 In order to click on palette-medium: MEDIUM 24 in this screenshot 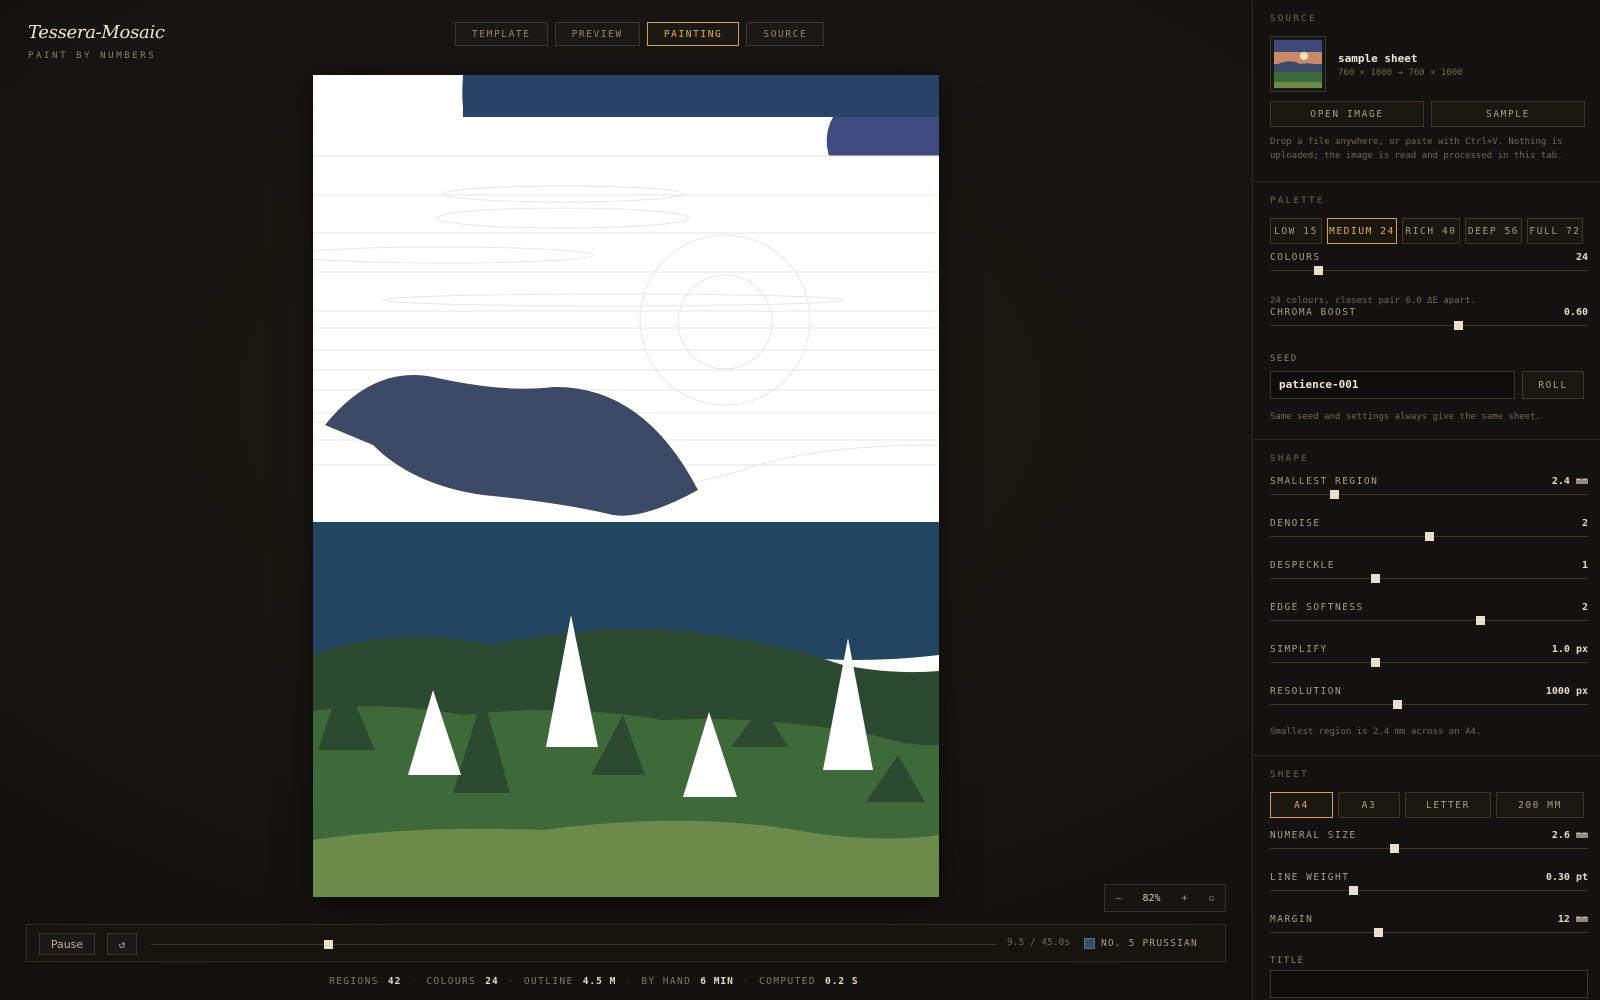, I will do `click(1362, 231)`.